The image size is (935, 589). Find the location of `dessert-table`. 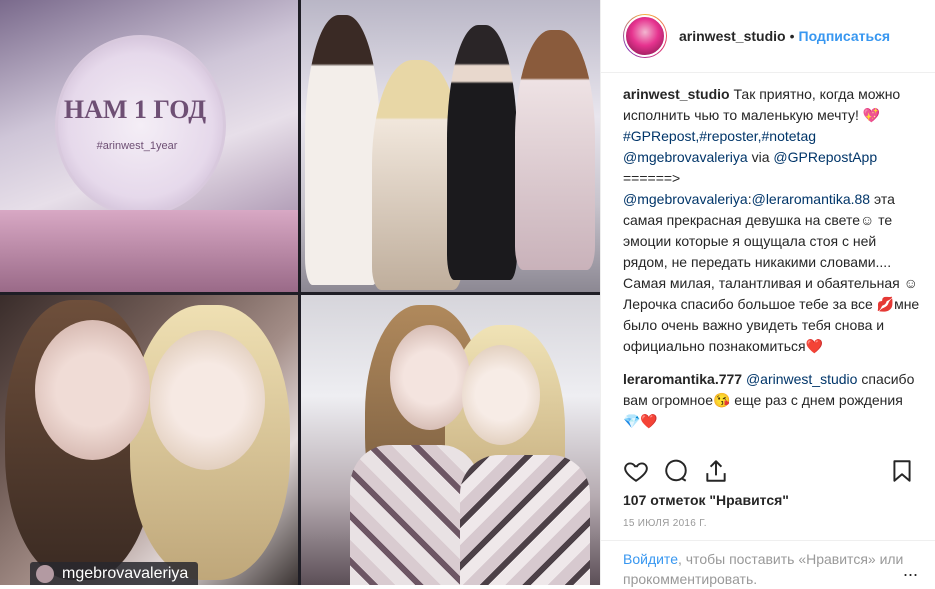

dessert-table is located at coordinates (149, 251).